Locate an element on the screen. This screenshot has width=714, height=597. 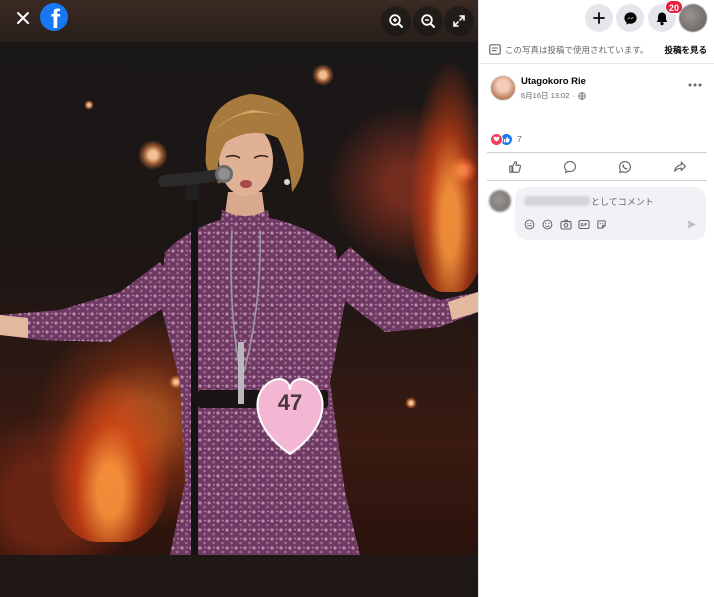
emoji-icon is located at coordinates (547, 224).